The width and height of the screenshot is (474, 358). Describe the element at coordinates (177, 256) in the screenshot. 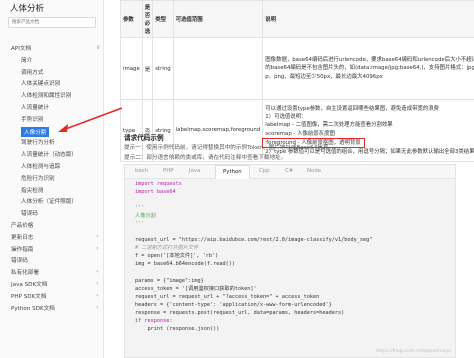

I see `code-line: f = open('[本地文件]', 'rb')` at that location.